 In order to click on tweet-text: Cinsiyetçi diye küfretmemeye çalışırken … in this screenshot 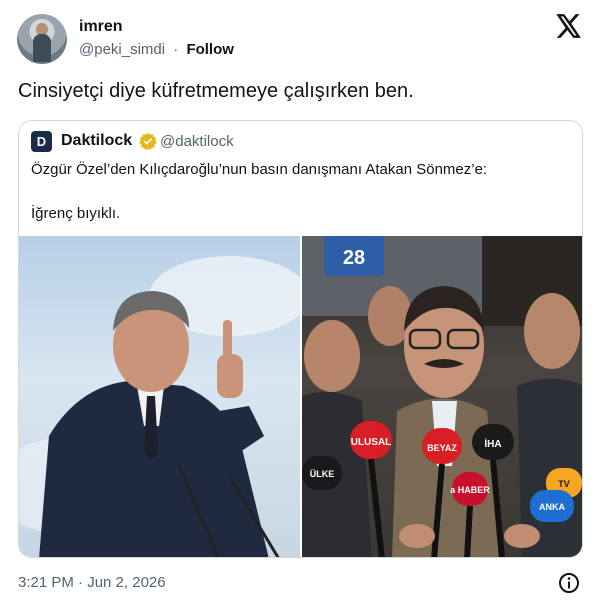, I will do `click(216, 91)`.